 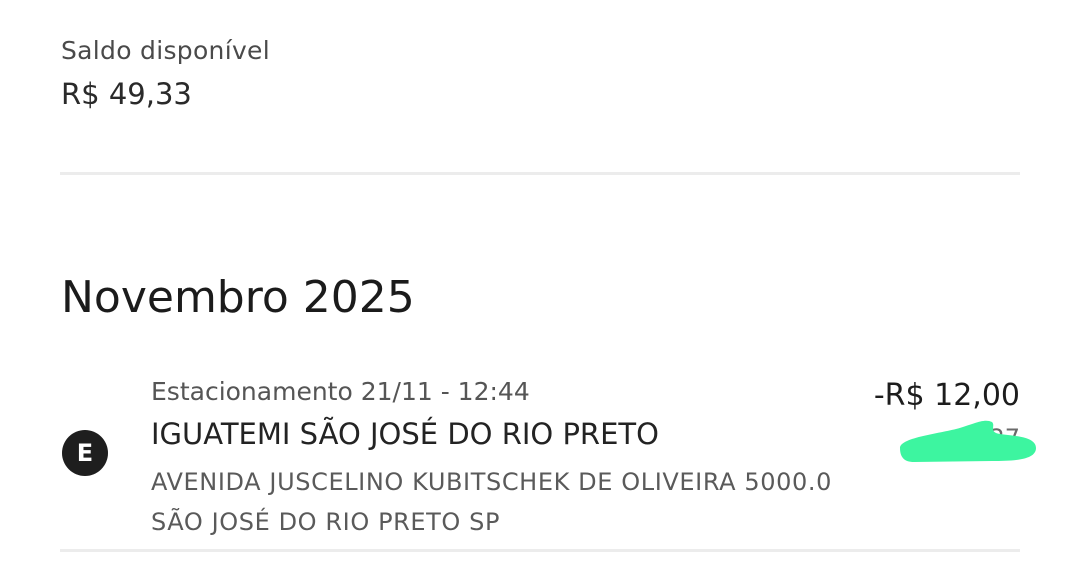 I want to click on parking-e-icon: E, so click(x=85, y=453).